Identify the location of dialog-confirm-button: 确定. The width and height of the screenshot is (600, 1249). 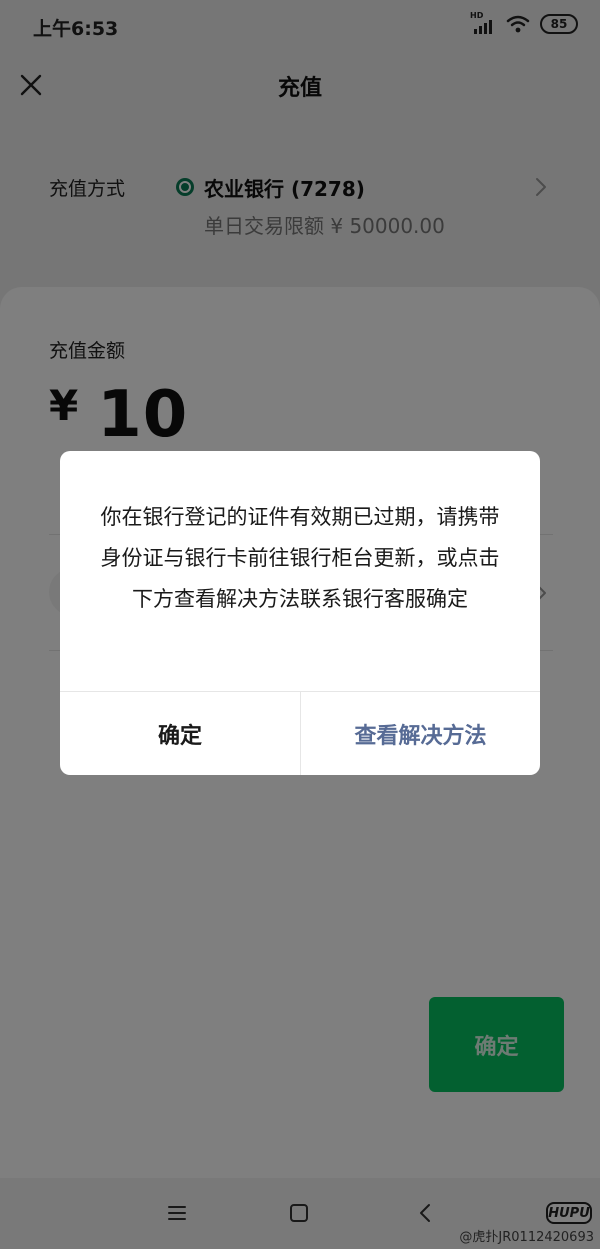
(180, 733).